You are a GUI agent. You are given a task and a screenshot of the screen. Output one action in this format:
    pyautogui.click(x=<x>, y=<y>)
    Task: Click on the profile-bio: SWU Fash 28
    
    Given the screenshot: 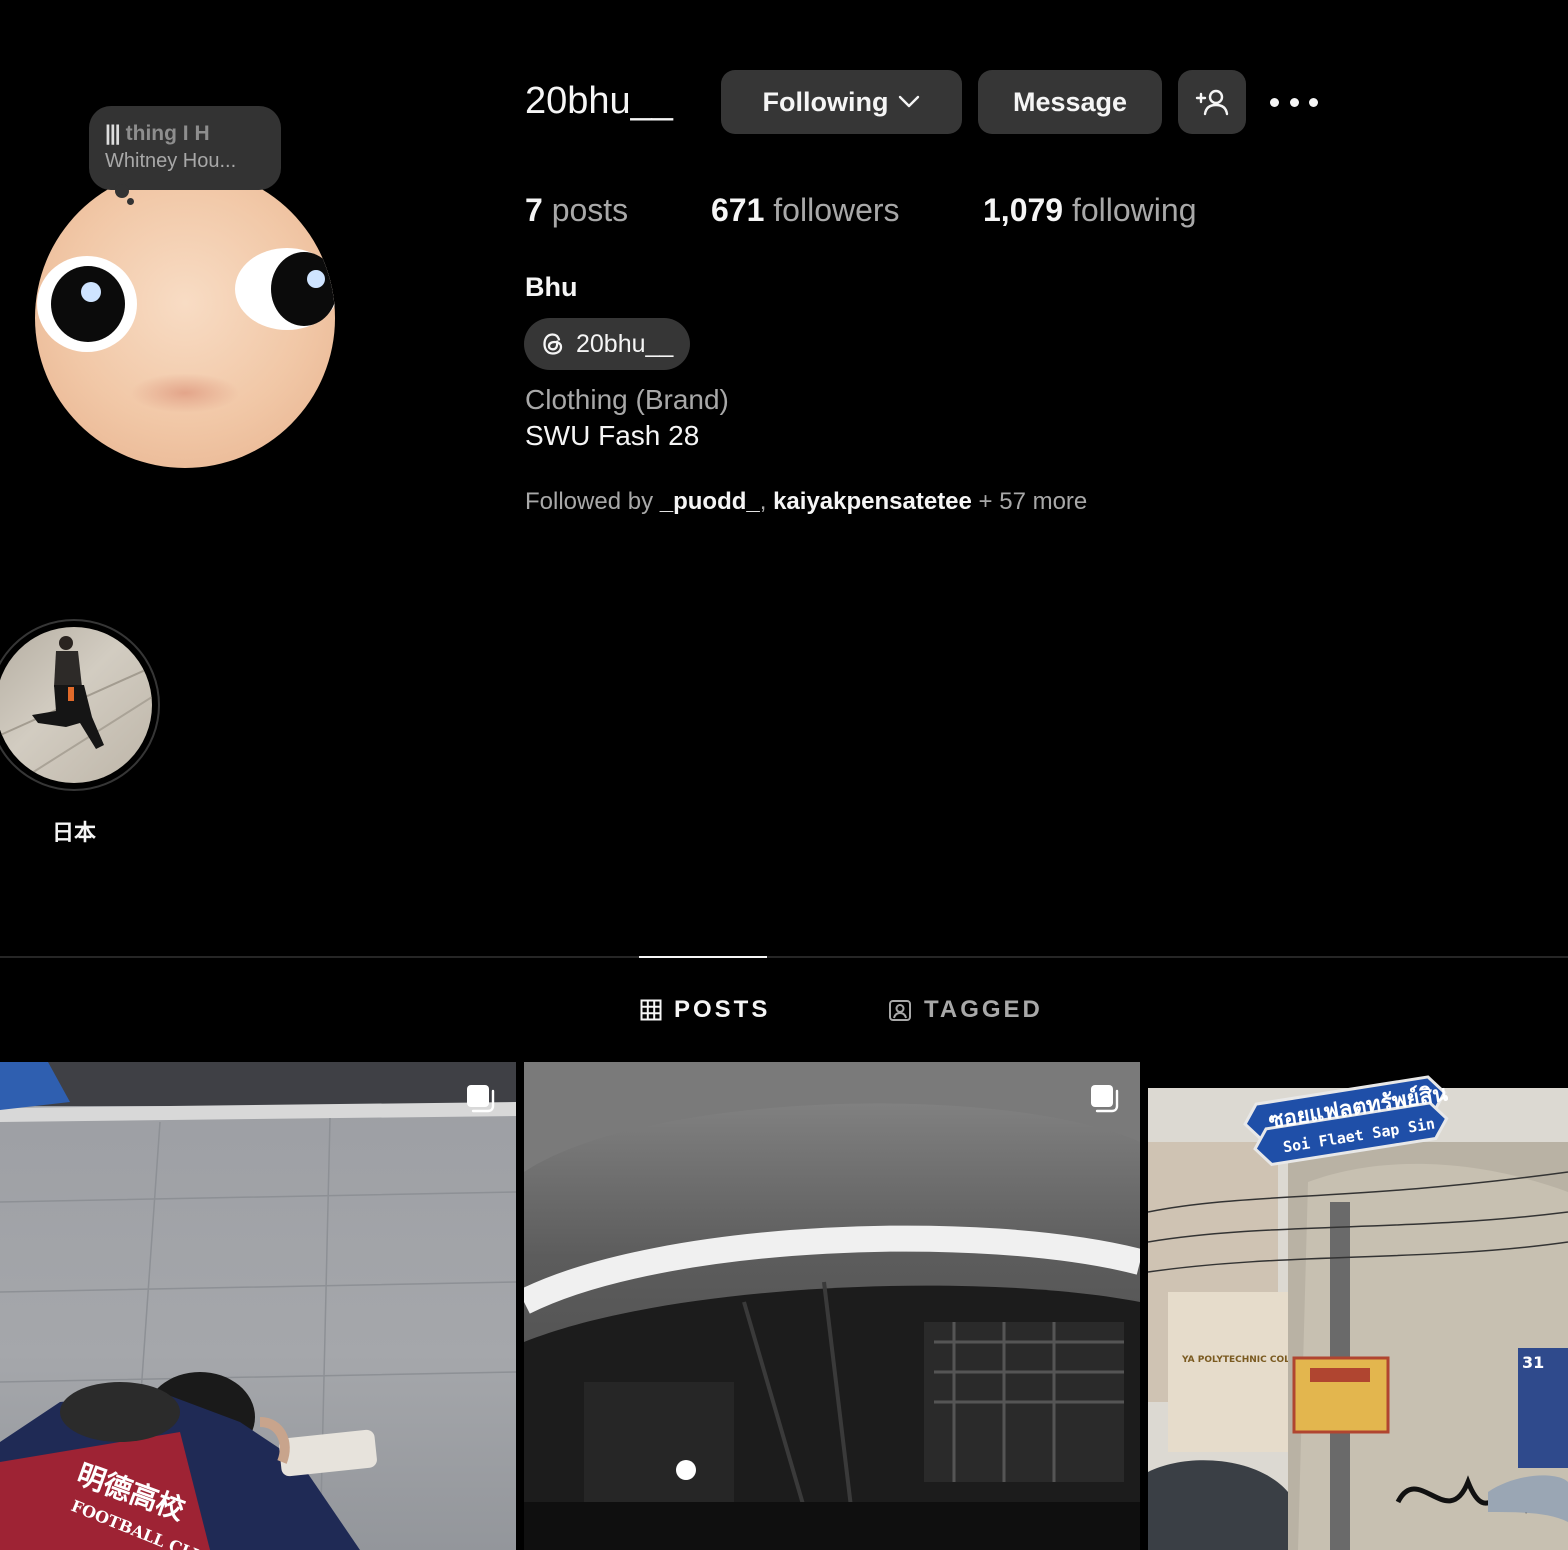 What is the action you would take?
    pyautogui.click(x=612, y=435)
    